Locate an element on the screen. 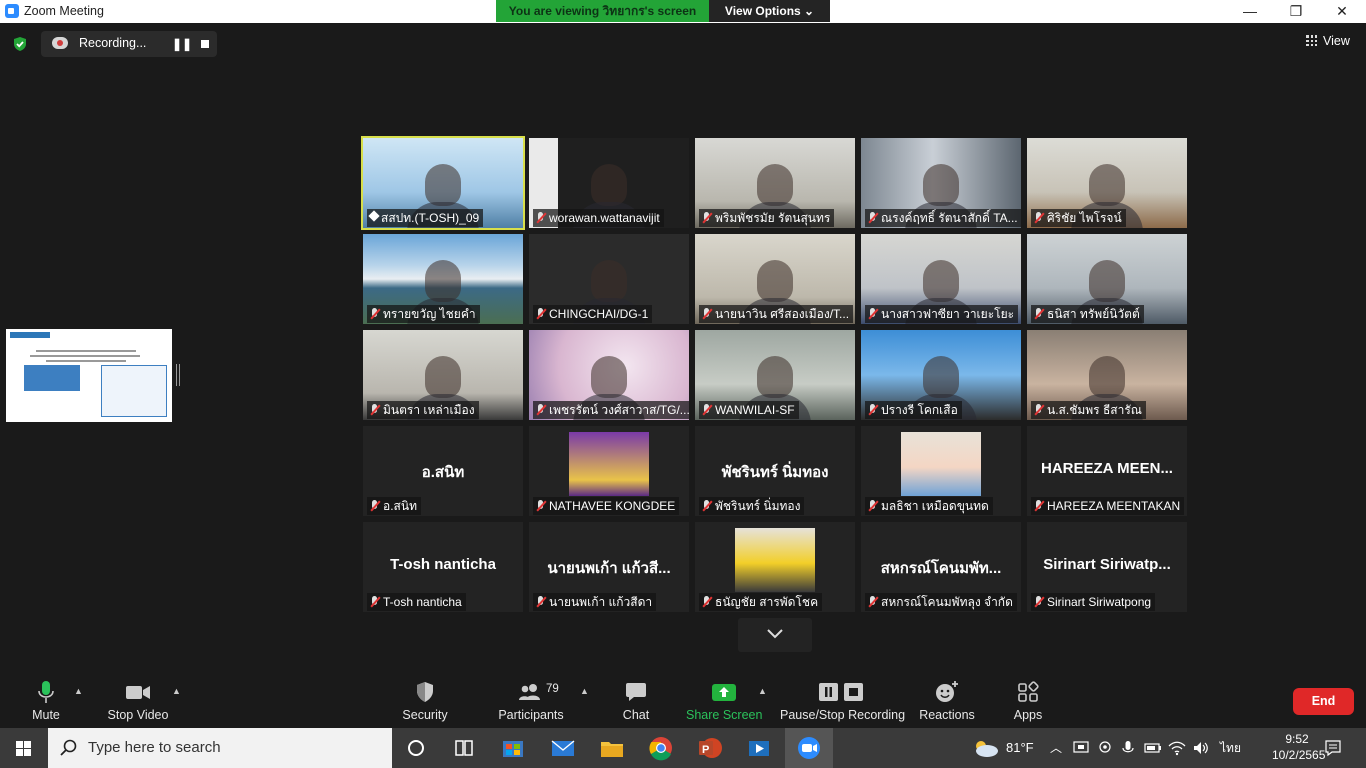  participant-name-label: อ.สนิท is located at coordinates (394, 506).